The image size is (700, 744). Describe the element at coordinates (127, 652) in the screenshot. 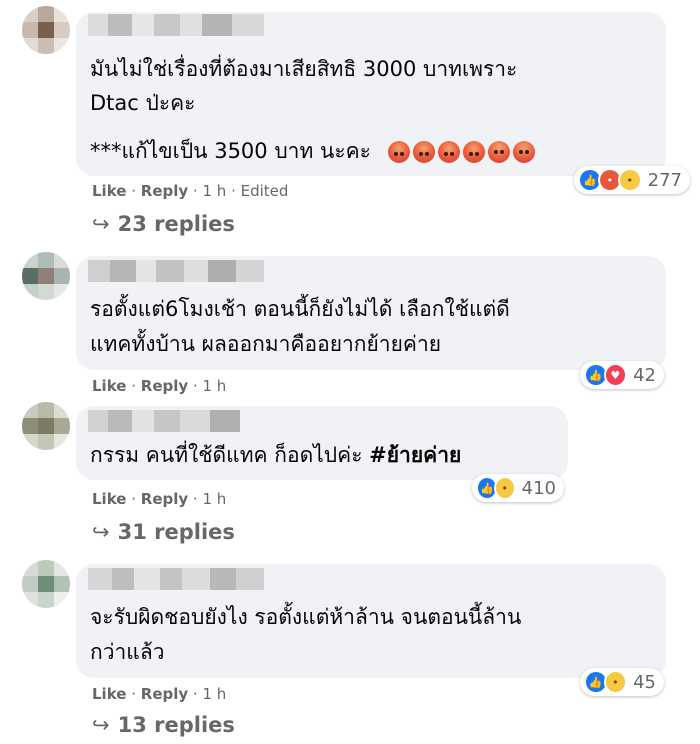

I see `comment-text: กว่าแล้ว` at that location.